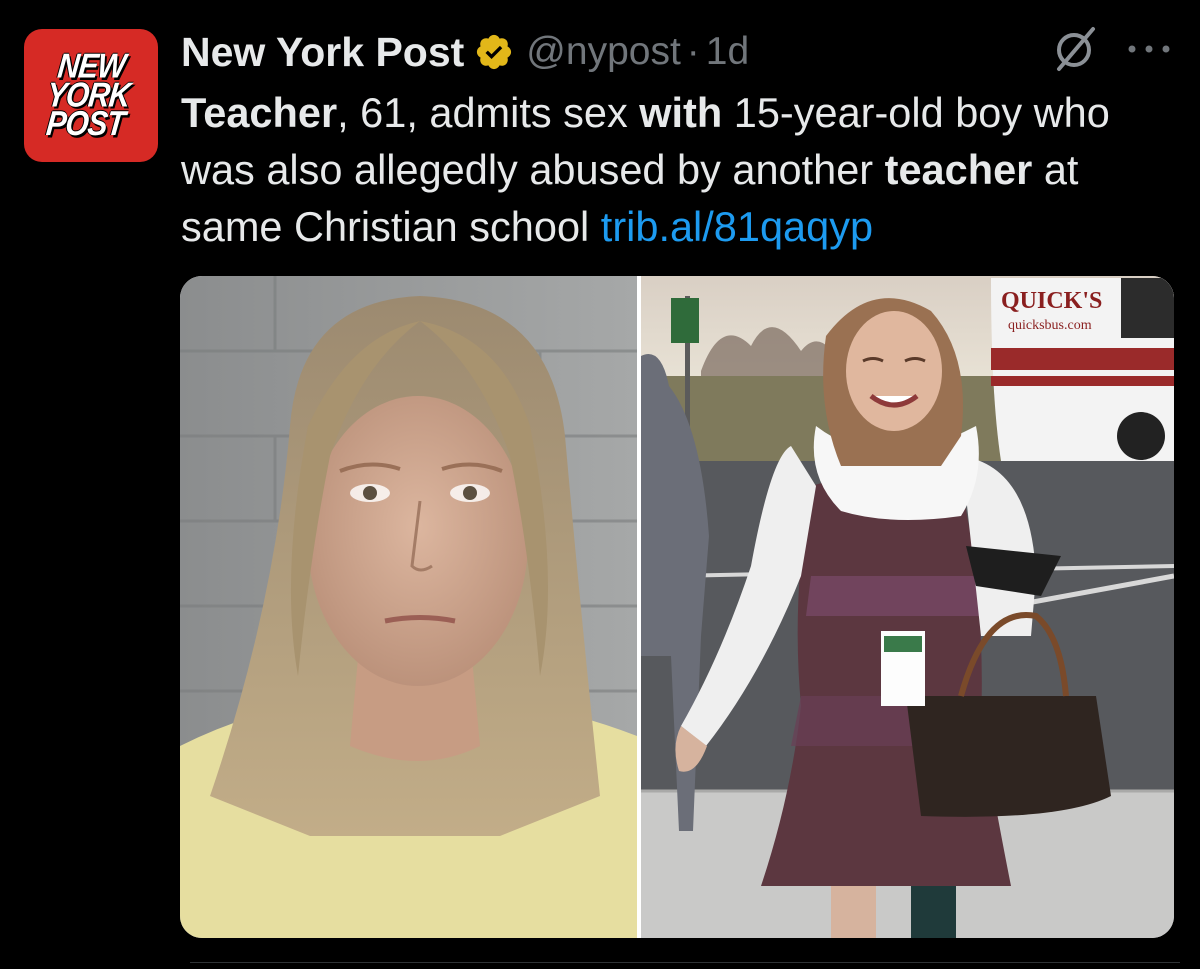 This screenshot has width=1200, height=969. What do you see at coordinates (88, 95) in the screenshot?
I see `nypost-logo-text: NEW YORK POST` at bounding box center [88, 95].